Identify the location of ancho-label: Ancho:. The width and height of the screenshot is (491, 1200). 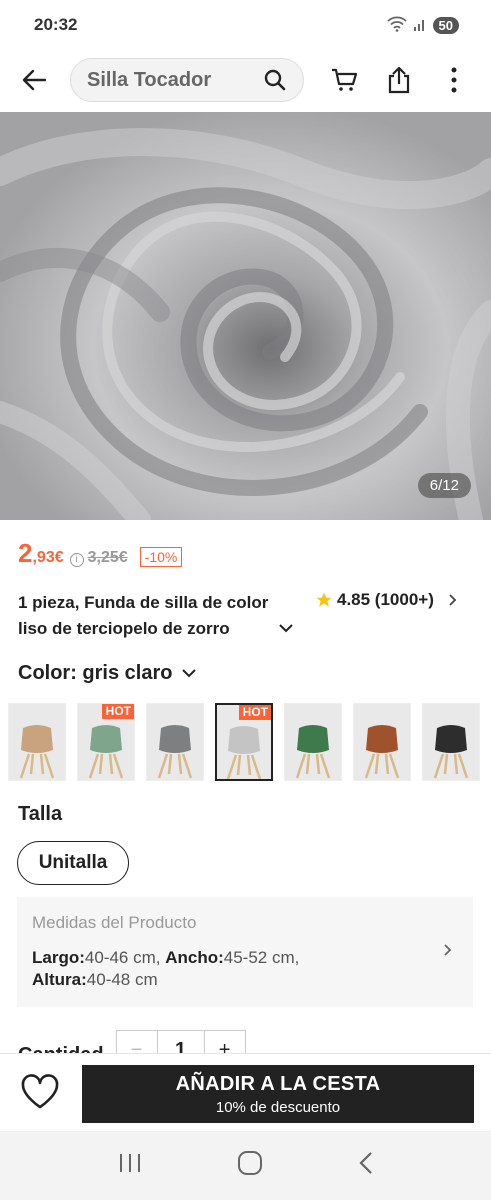
(194, 957).